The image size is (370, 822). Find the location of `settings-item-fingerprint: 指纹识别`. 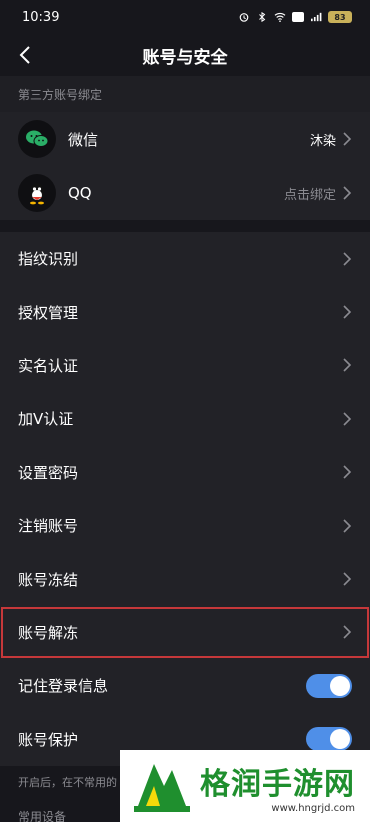

settings-item-fingerprint: 指纹识别 is located at coordinates (185, 258).